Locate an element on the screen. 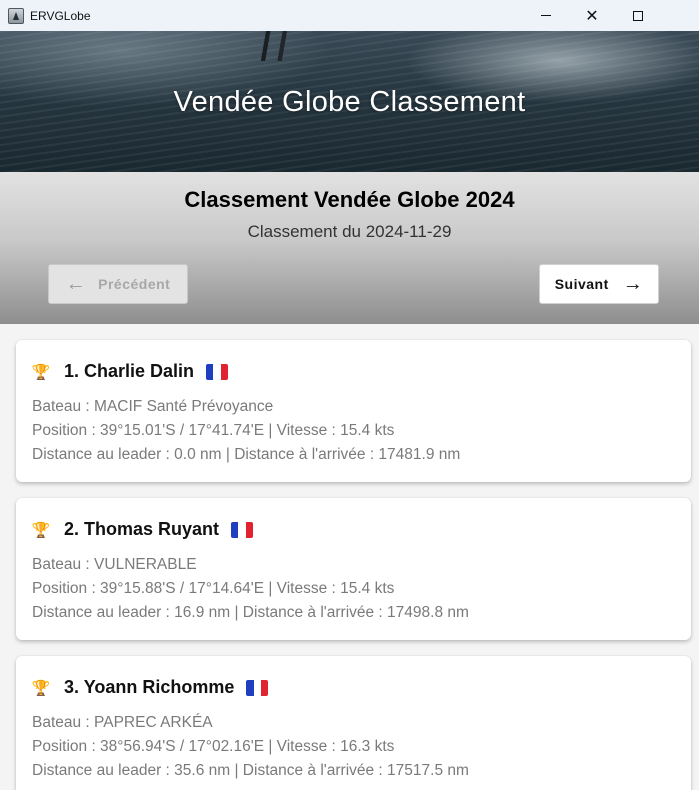 The height and width of the screenshot is (790, 699). boat-name: Bateau : VULNERABLE is located at coordinates (114, 564).